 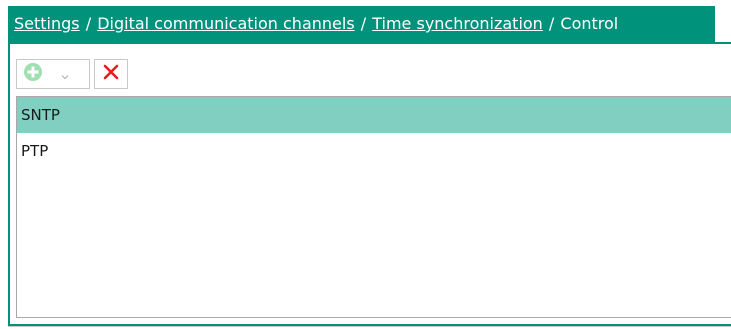 I want to click on divider, so click(x=369, y=326).